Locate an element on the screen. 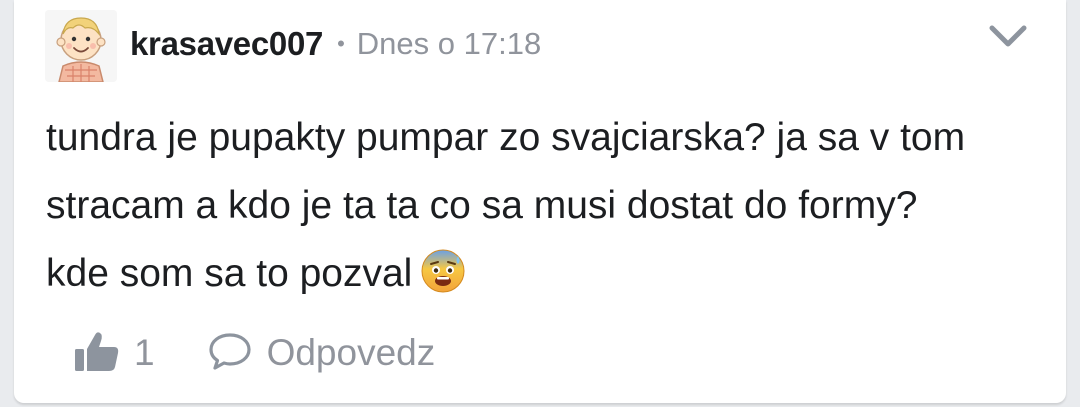 This screenshot has width=1080, height=407. speech-bubble-icon is located at coordinates (230, 353).